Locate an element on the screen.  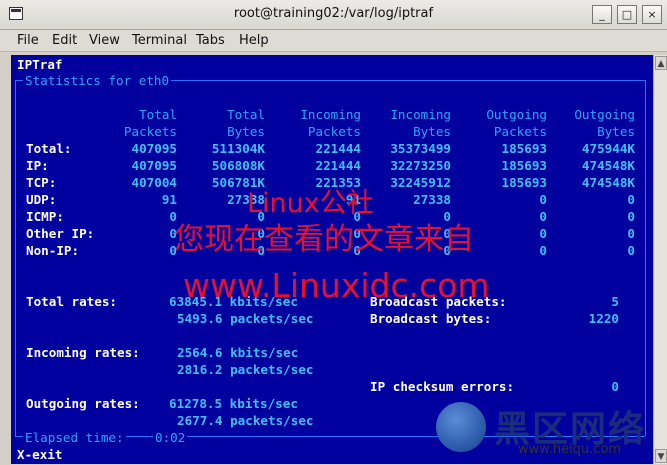
stats-cell: 91 is located at coordinates (169, 199).